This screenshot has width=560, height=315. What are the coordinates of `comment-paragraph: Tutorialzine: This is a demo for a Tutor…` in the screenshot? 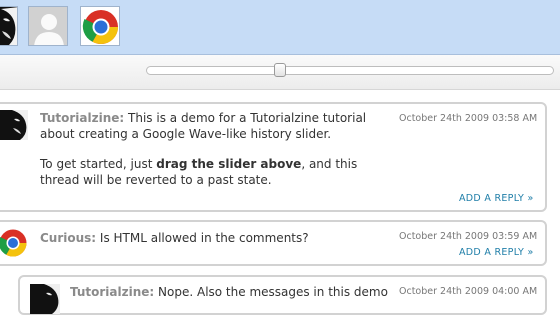 It's located at (217, 126).